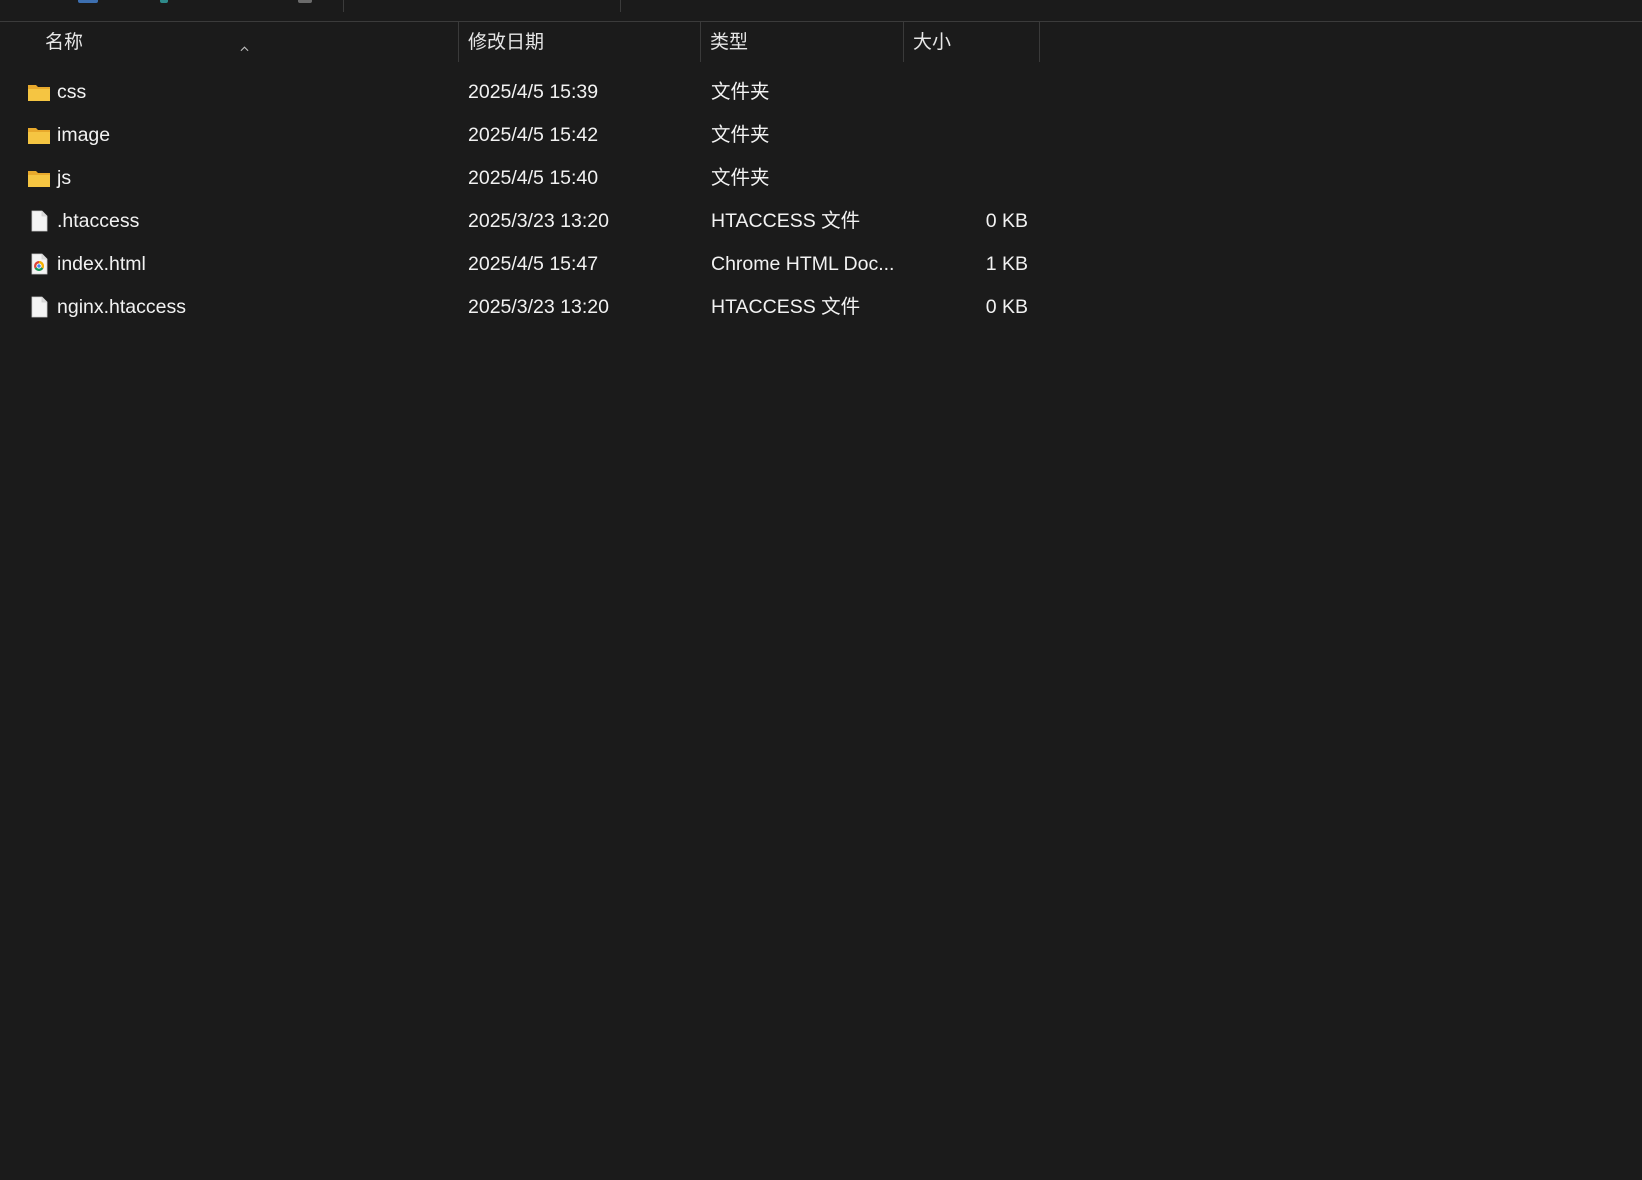 This screenshot has width=1642, height=1180. I want to click on file-row-js: js 2025/4/5 15:40 文件夹, so click(520, 178).